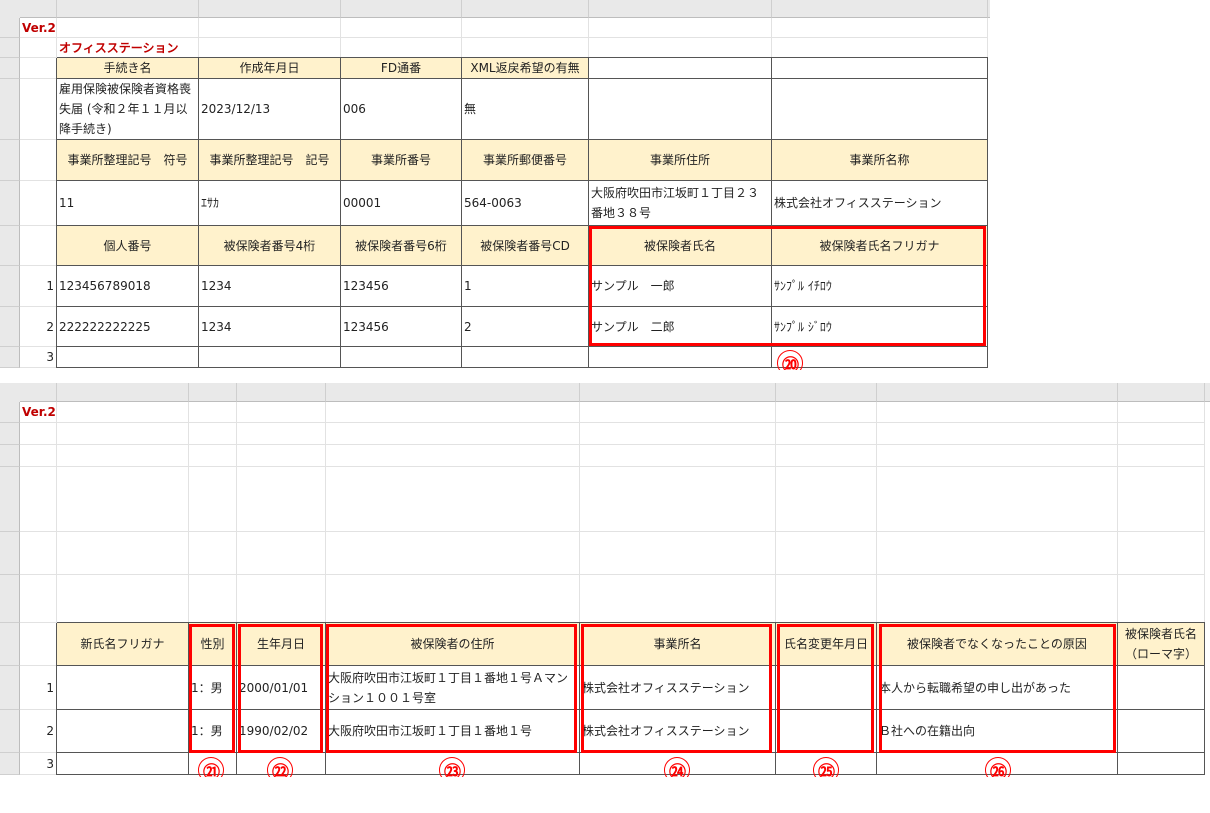  Describe the element at coordinates (213, 731) in the screenshot. I see `cell: 1：男` at that location.